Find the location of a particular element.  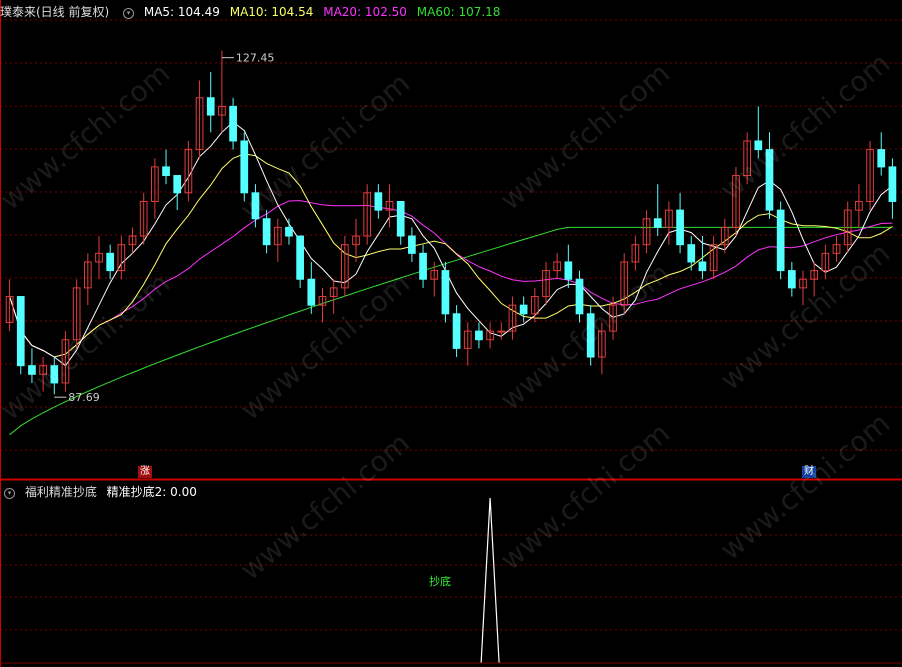

ma5-label: MA5: 104.49 is located at coordinates (181, 12).